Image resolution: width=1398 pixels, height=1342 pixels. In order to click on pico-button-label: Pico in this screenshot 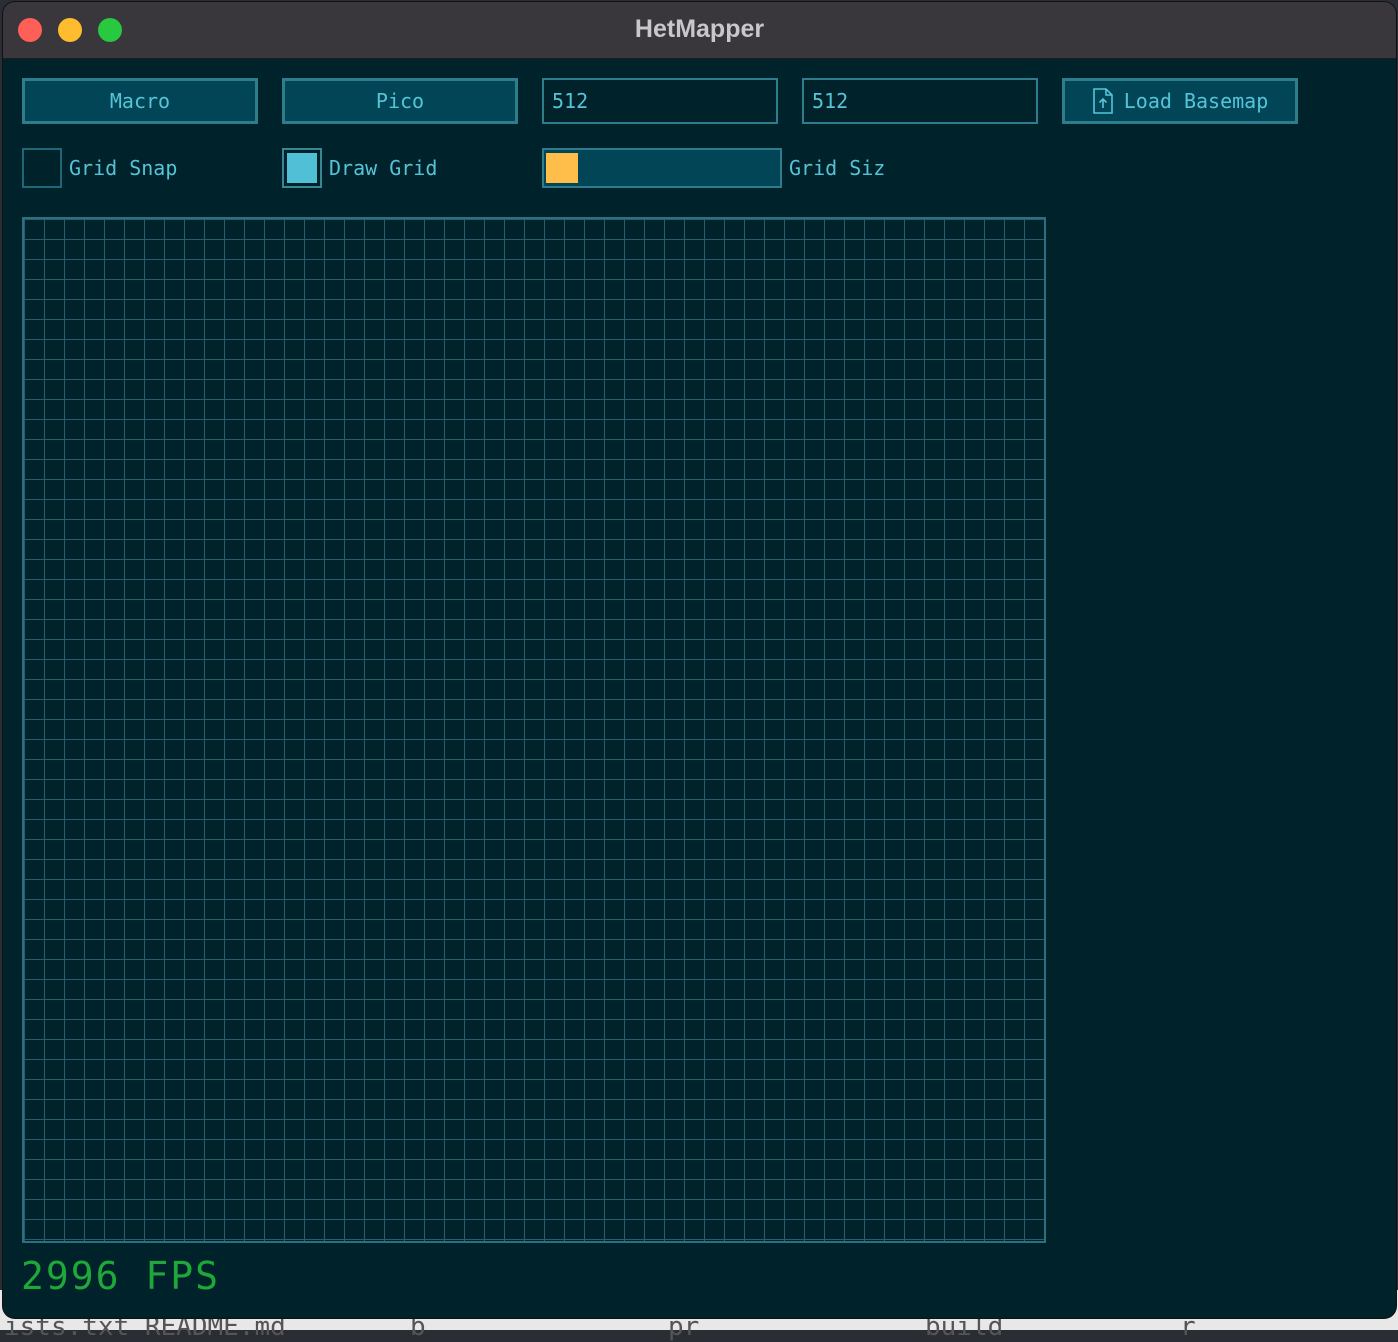, I will do `click(400, 101)`.